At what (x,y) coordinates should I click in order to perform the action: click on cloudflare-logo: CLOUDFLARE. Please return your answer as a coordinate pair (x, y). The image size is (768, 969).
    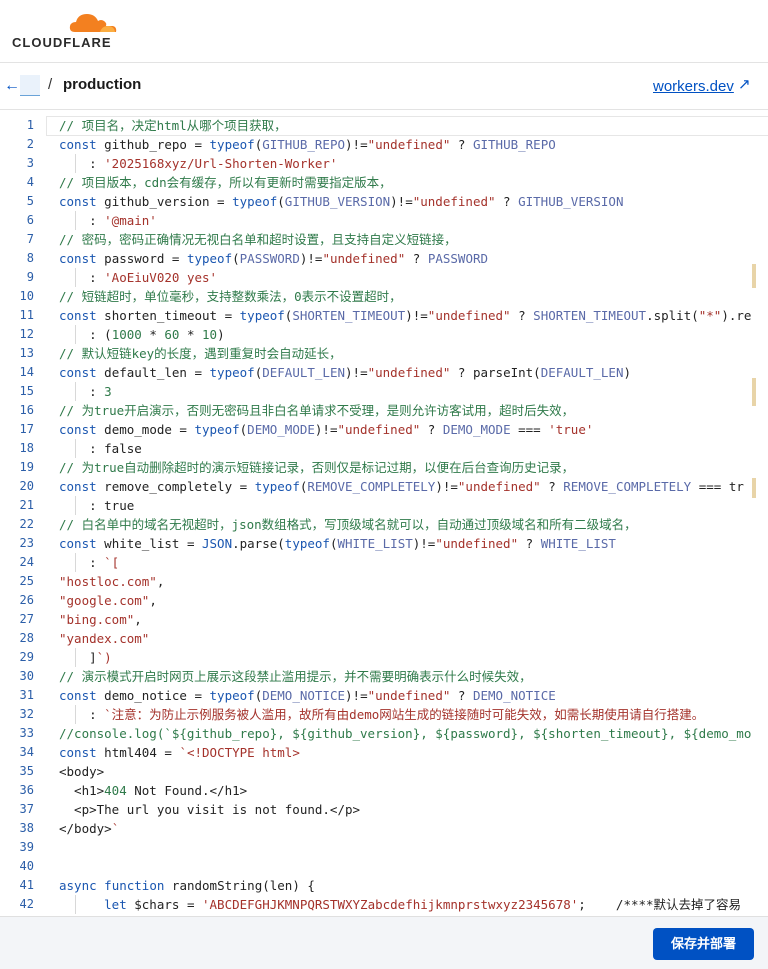
    Looking at the image, I should click on (67, 30).